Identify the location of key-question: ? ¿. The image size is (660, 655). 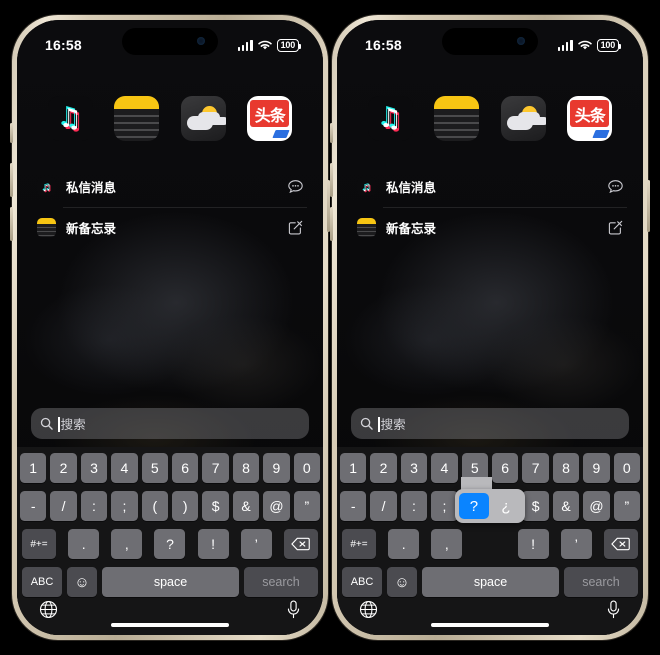
(489, 518).